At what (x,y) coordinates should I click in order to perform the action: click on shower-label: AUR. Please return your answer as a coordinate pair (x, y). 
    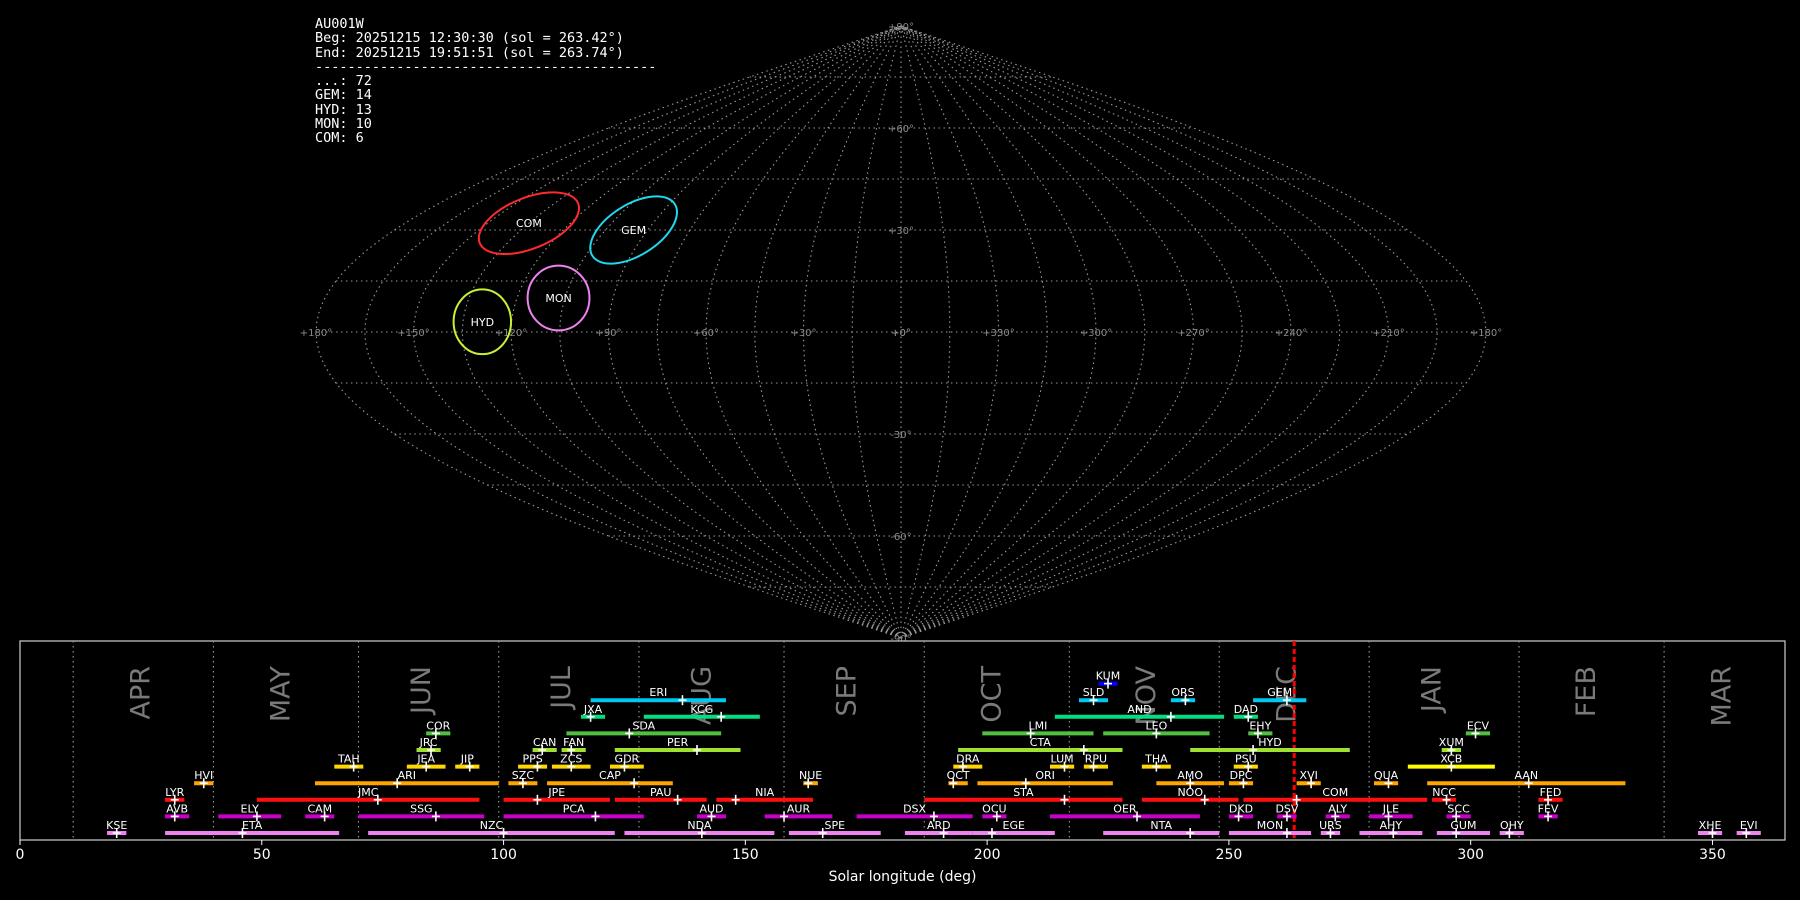
    Looking at the image, I should click on (799, 808).